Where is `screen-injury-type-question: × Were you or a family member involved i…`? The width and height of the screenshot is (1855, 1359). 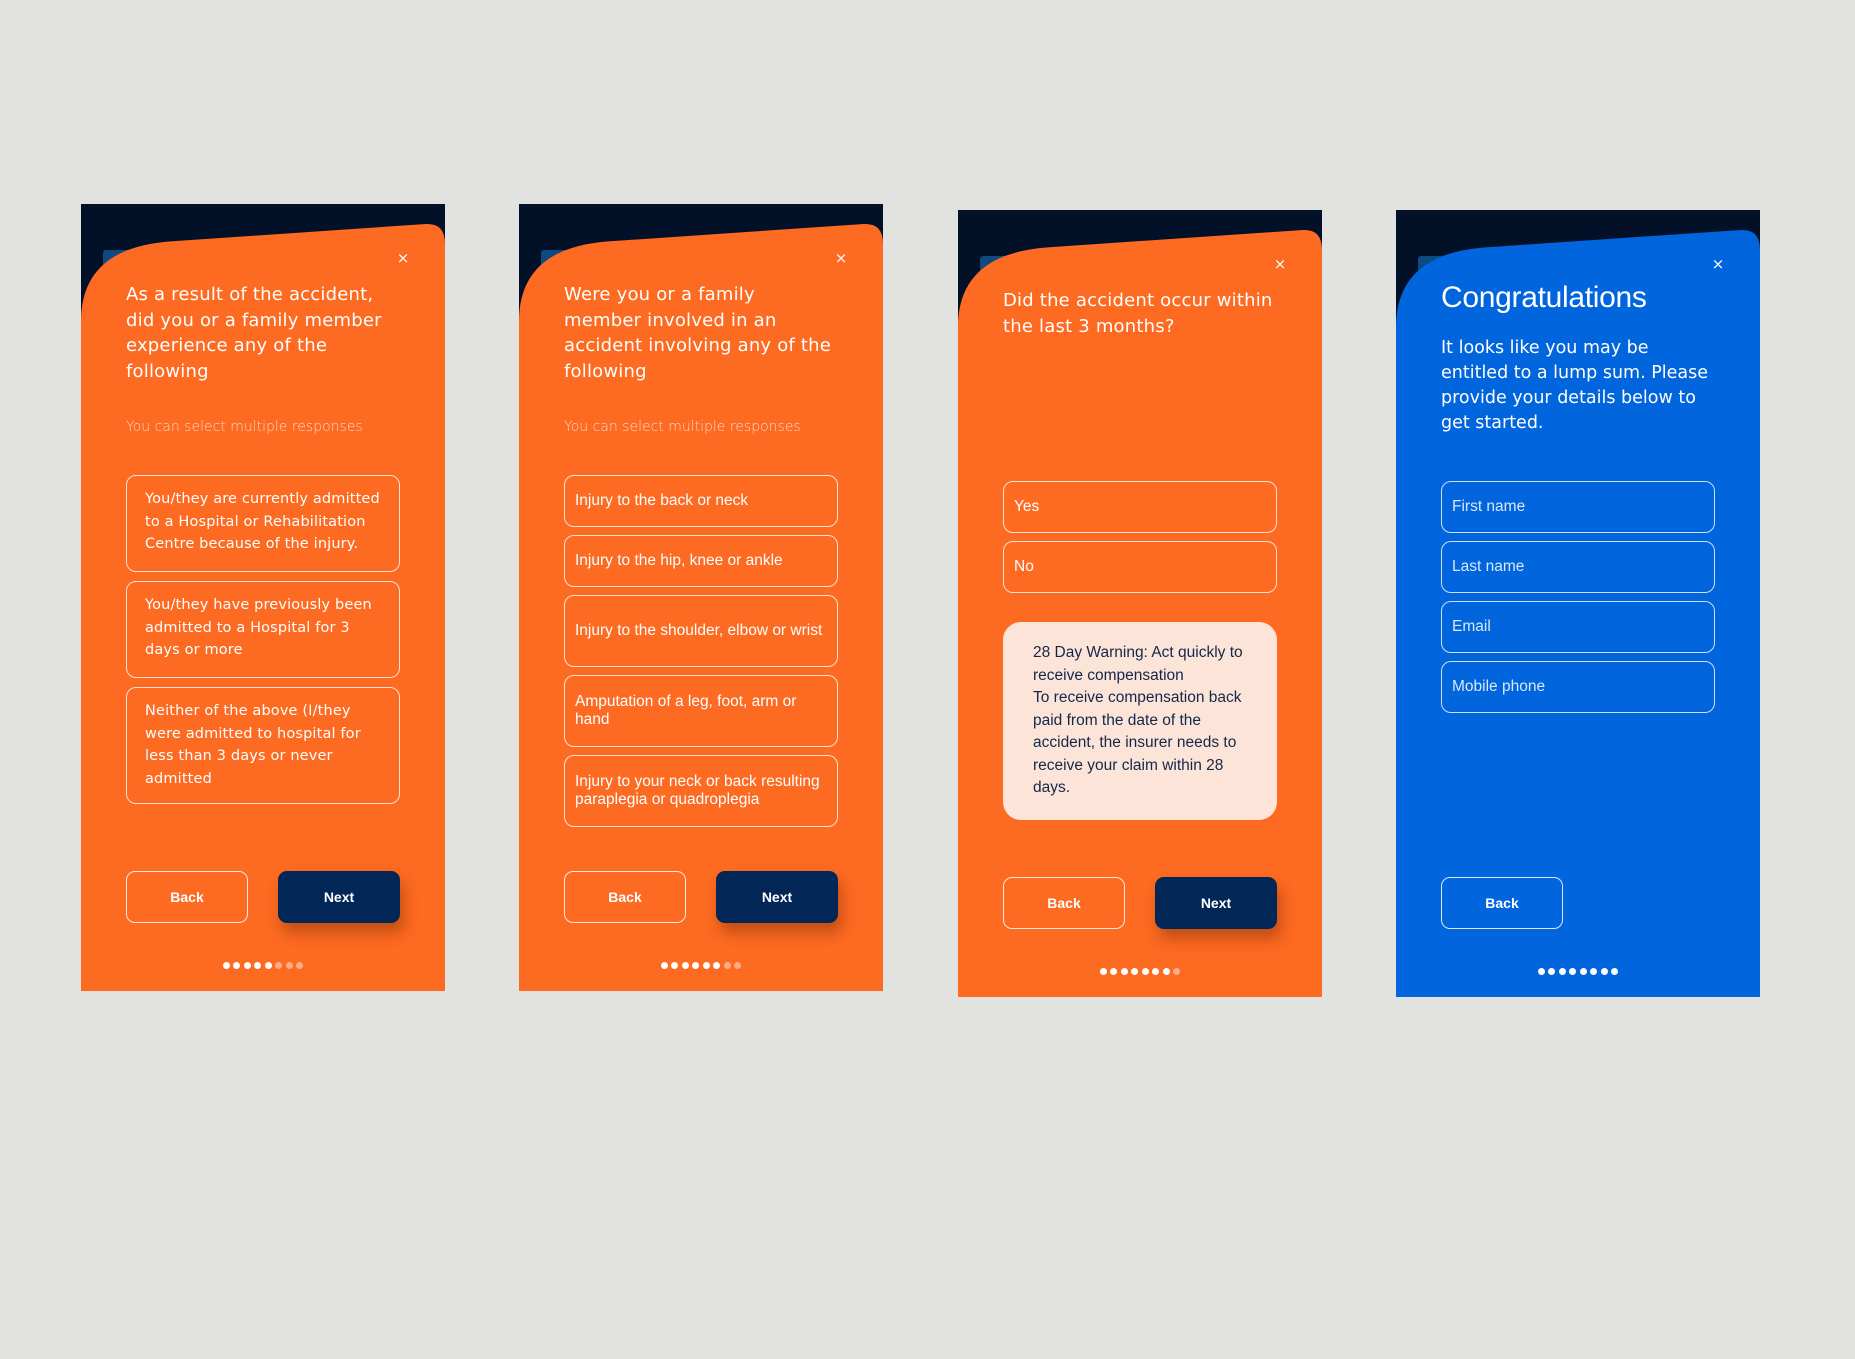
screen-injury-type-question: × Were you or a family member involved i… is located at coordinates (701, 597).